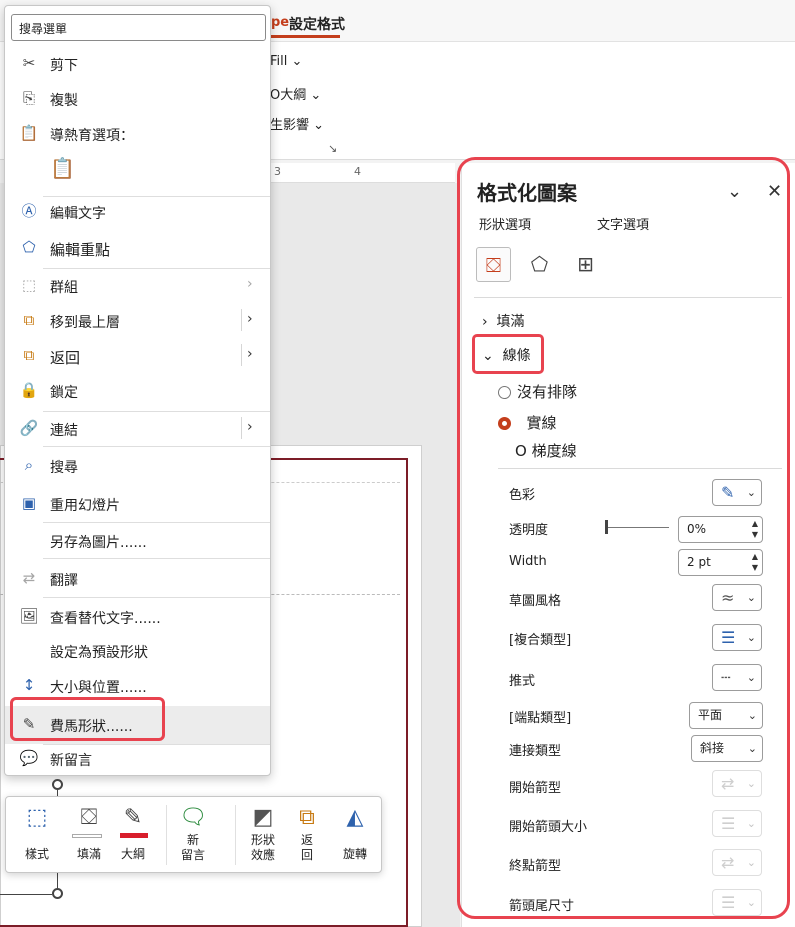 The image size is (795, 927). Describe the element at coordinates (137, 578) in the screenshot. I see `menu-item-translate: ⇄ 翻譯` at that location.